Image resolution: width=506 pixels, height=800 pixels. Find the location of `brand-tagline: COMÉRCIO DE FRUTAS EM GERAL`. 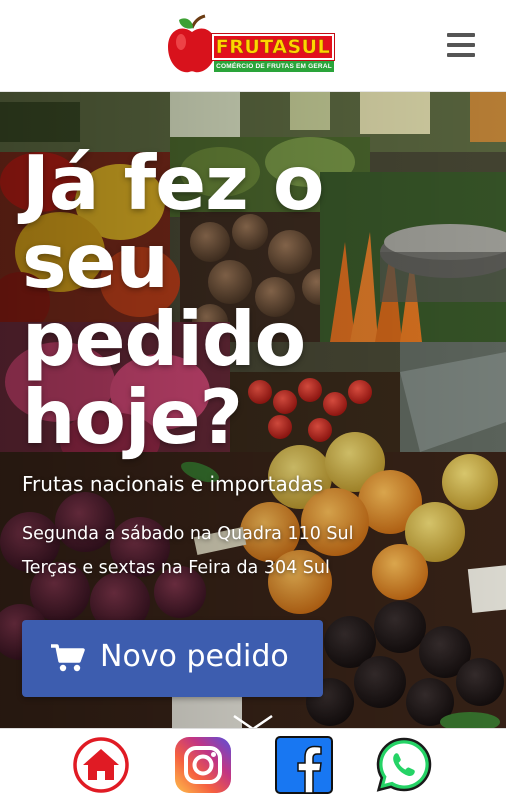

brand-tagline: COMÉRCIO DE FRUTAS EM GERAL is located at coordinates (274, 66).